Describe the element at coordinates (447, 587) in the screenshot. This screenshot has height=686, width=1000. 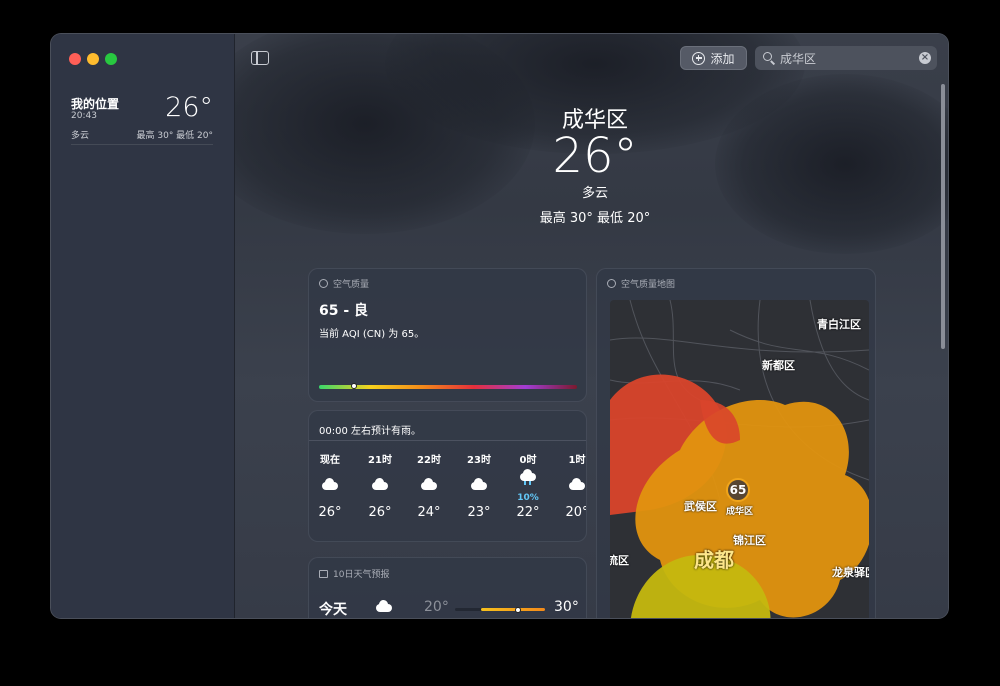
I see `ten-day-forecast-card: 10日天气预报 今天 20° 30°` at that location.